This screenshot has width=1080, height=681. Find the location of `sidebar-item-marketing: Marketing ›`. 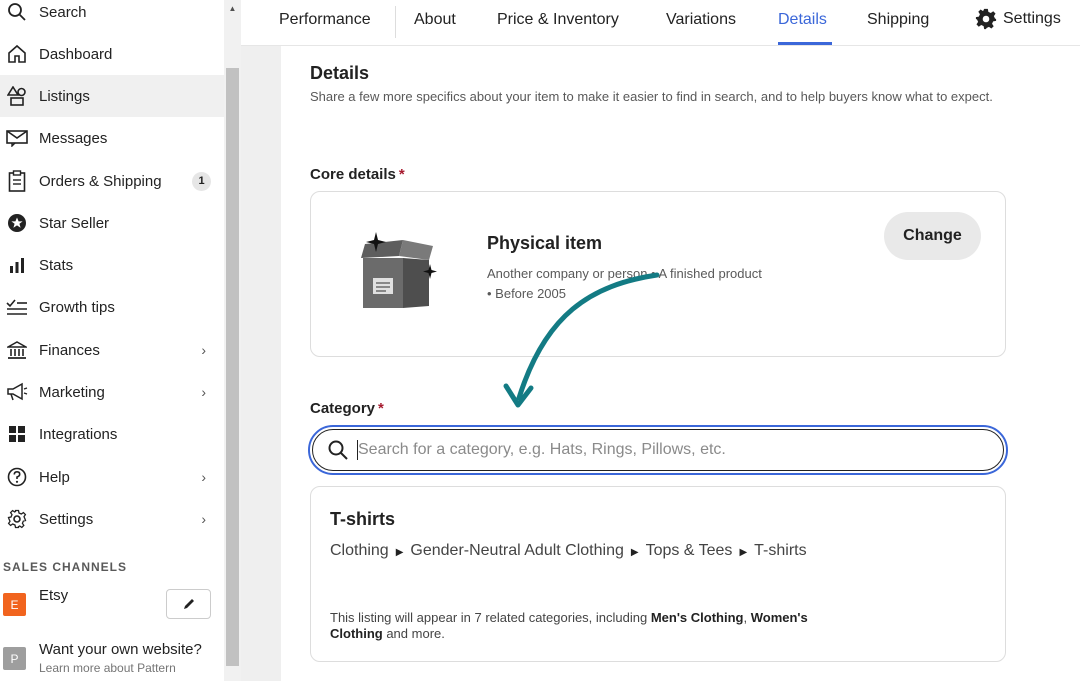

sidebar-item-marketing: Marketing › is located at coordinates (112, 392).